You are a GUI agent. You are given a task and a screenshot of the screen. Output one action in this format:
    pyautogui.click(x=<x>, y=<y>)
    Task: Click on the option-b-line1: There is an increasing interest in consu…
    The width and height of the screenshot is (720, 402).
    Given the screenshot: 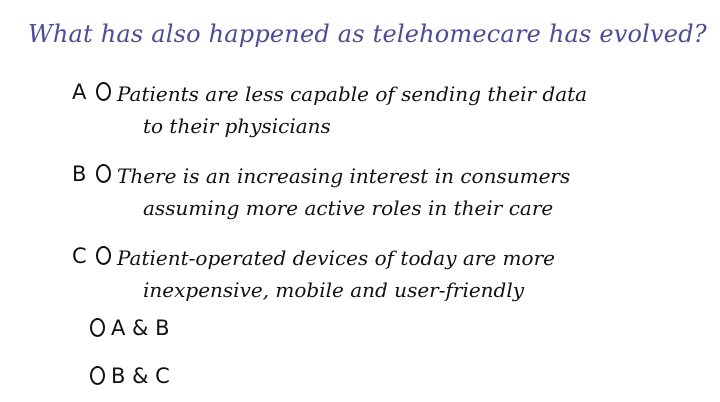 What is the action you would take?
    pyautogui.click(x=344, y=176)
    